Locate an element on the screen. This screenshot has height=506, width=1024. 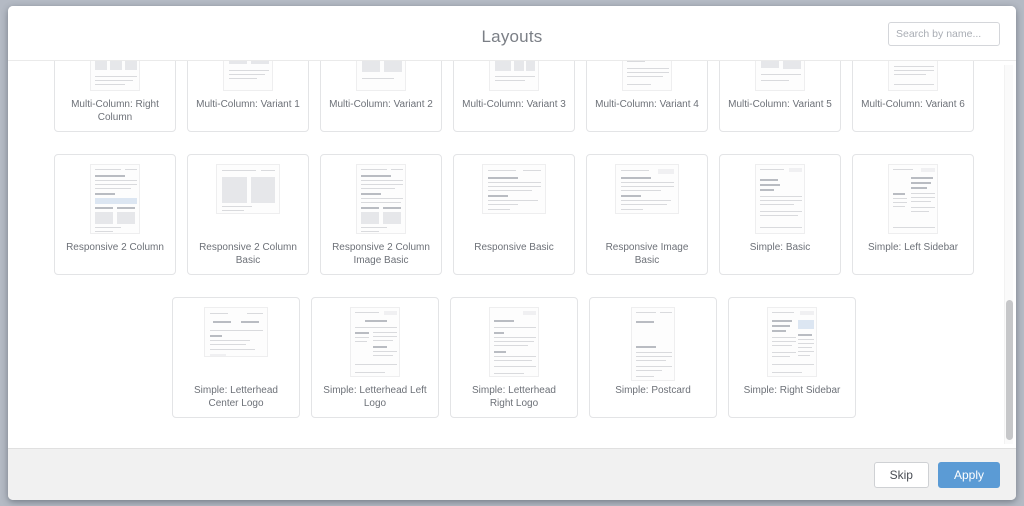
apply-button: Apply is located at coordinates (968, 474).